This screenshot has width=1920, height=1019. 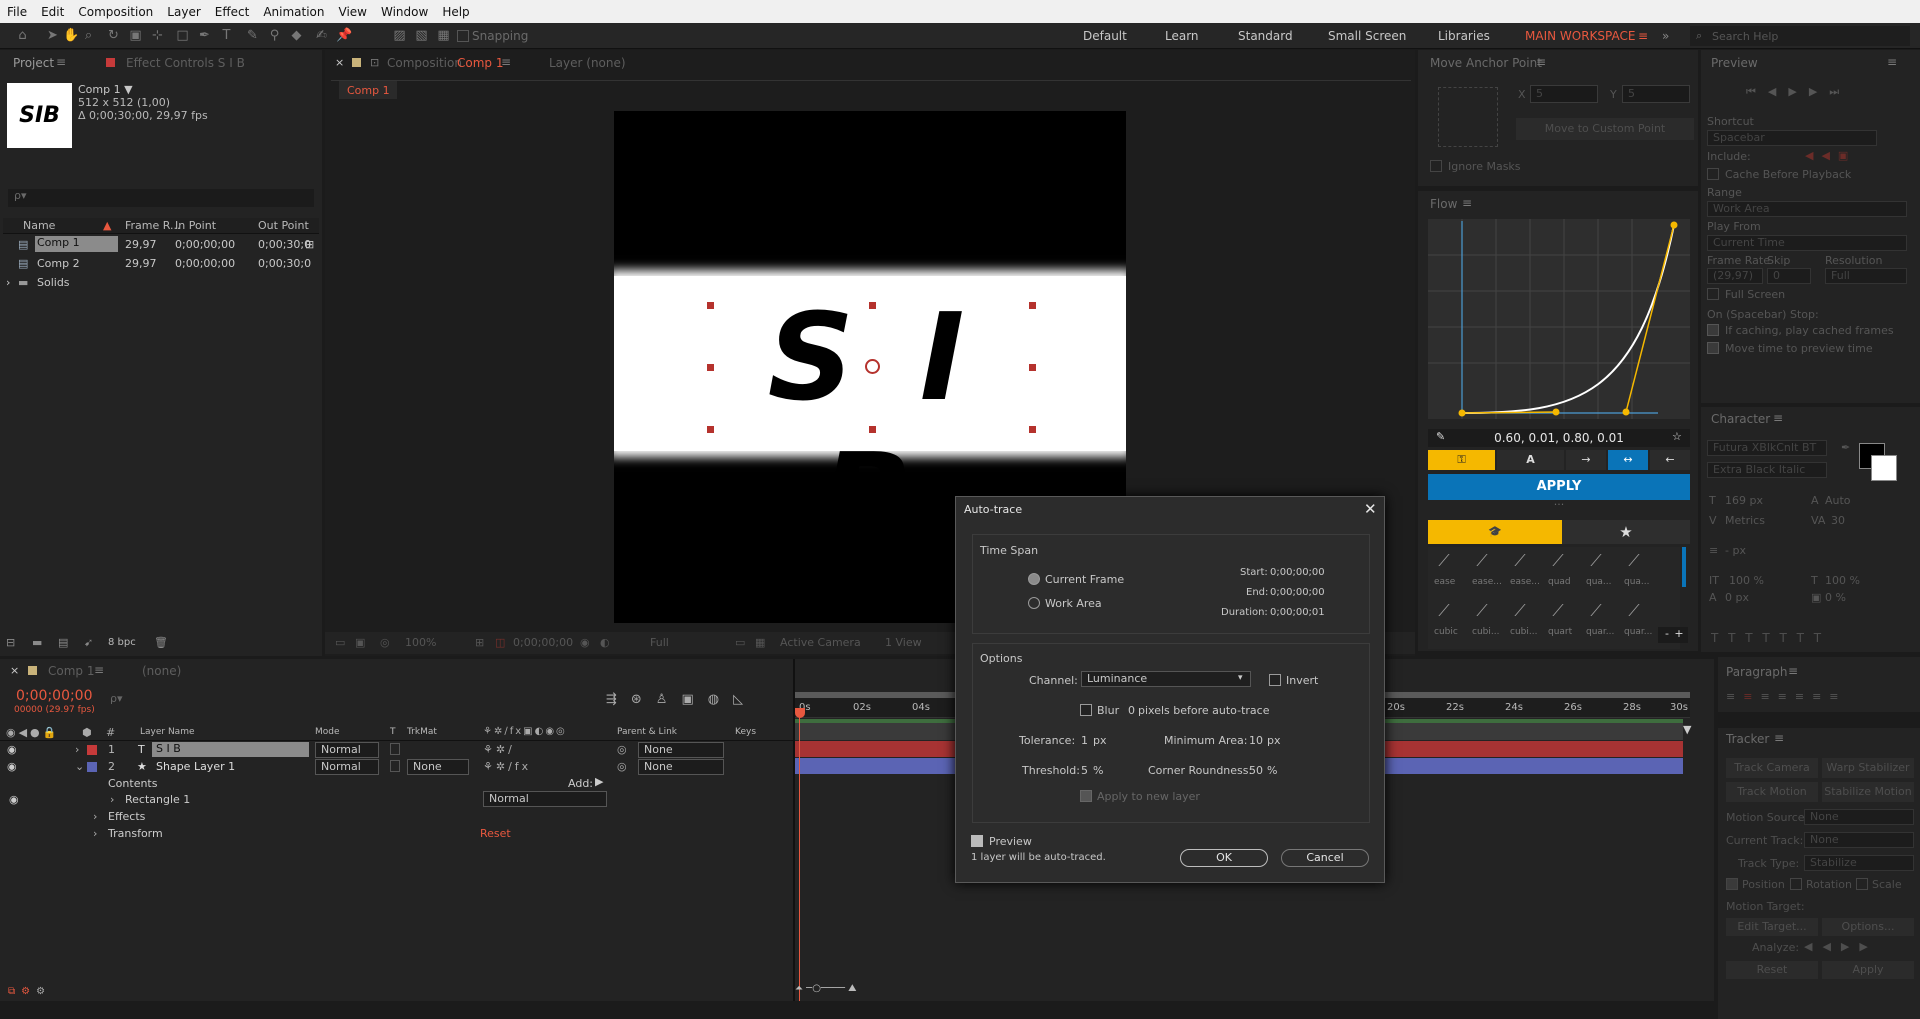 I want to click on alignment-buttons: ≡≡≡≡≡≡≡, so click(x=1786, y=696).